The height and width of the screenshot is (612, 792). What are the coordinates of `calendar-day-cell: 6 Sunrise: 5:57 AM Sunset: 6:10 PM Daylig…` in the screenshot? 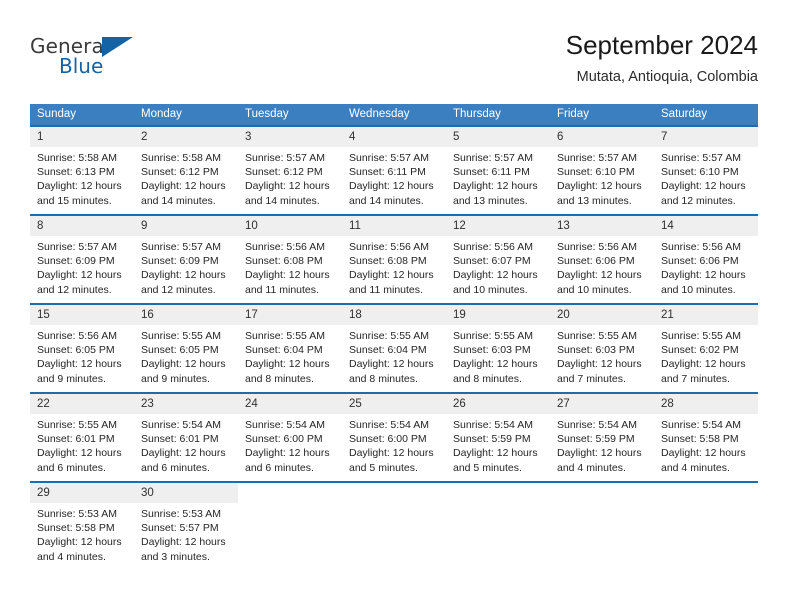 It's located at (602, 170).